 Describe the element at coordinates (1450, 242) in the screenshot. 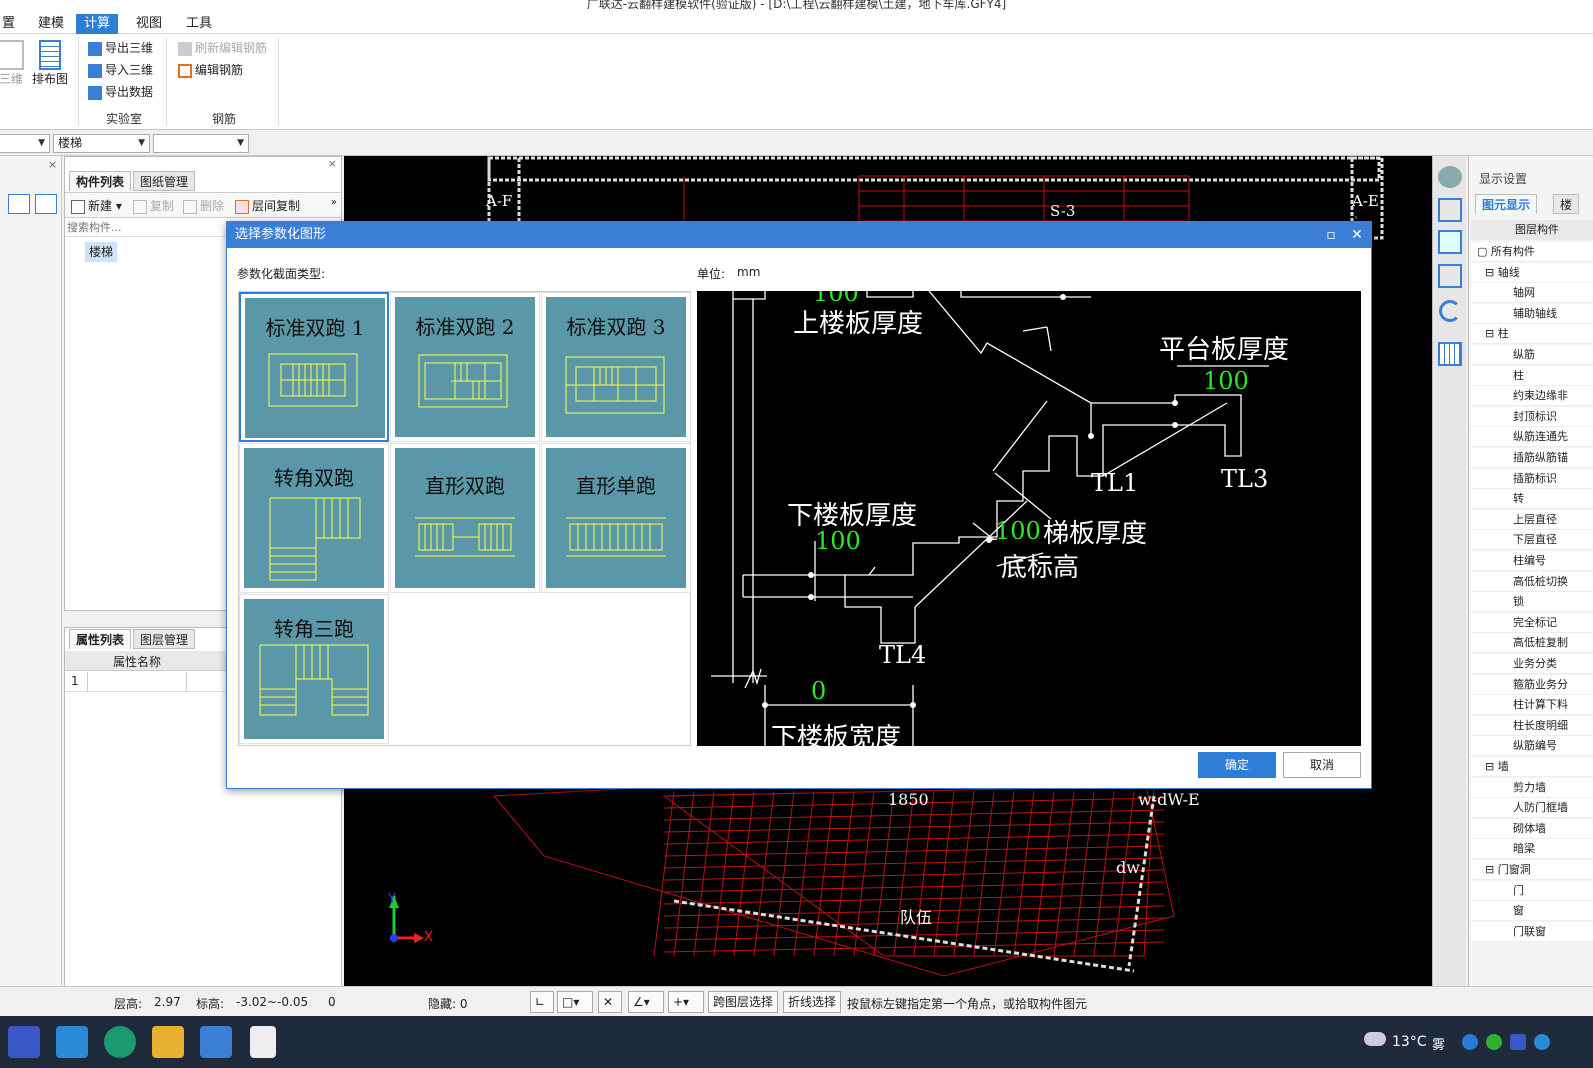

I see `top-view-icon` at that location.